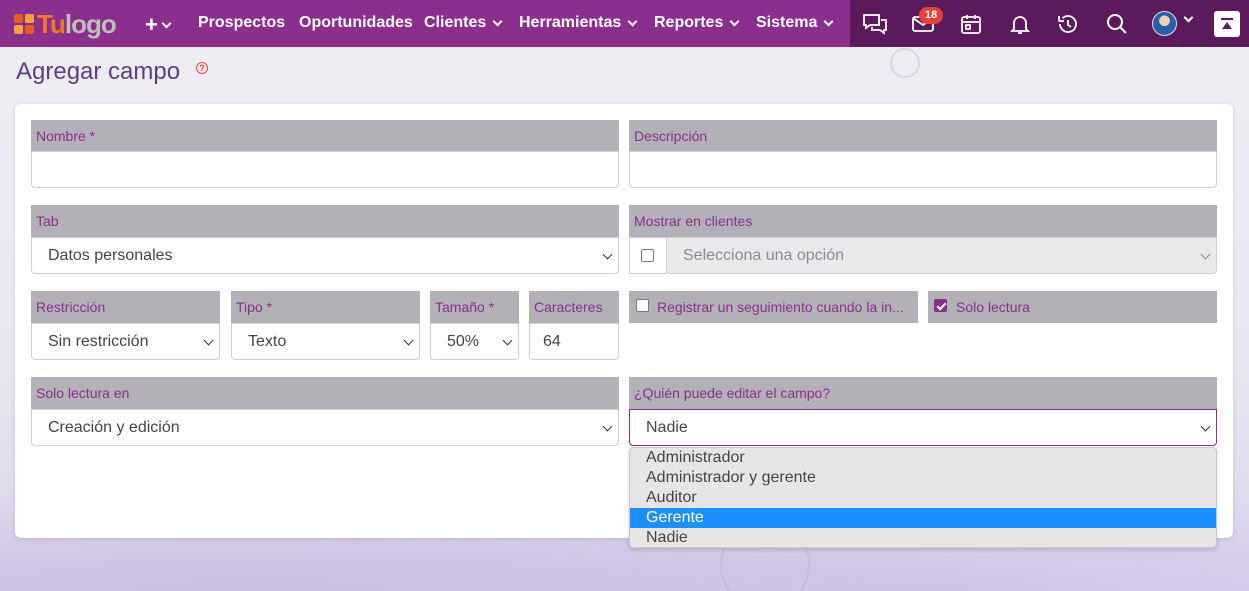 This screenshot has width=1249, height=591. What do you see at coordinates (574, 307) in the screenshot?
I see `caracteres-label: Caracteres` at bounding box center [574, 307].